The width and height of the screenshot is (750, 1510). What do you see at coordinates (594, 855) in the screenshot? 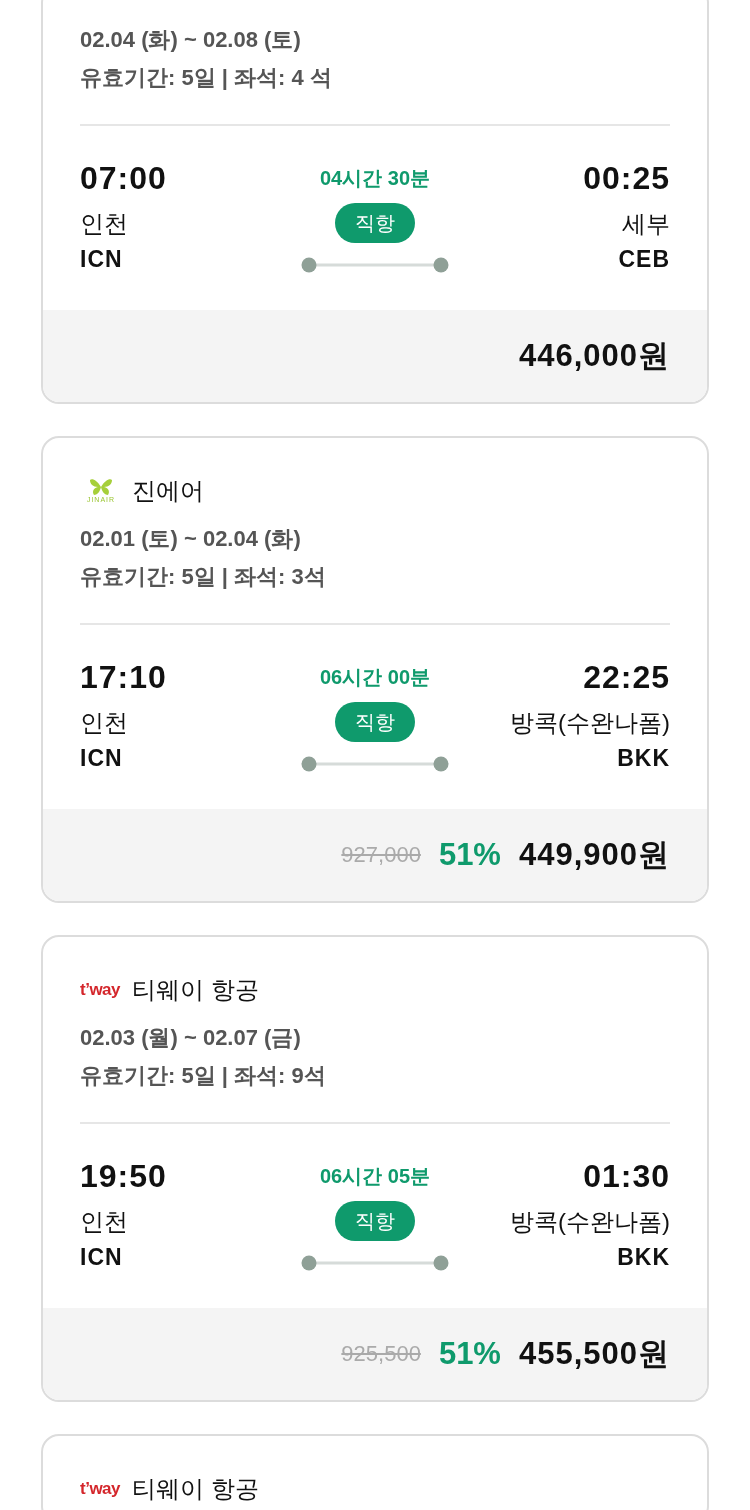
I see `final-price: 449,900원` at bounding box center [594, 855].